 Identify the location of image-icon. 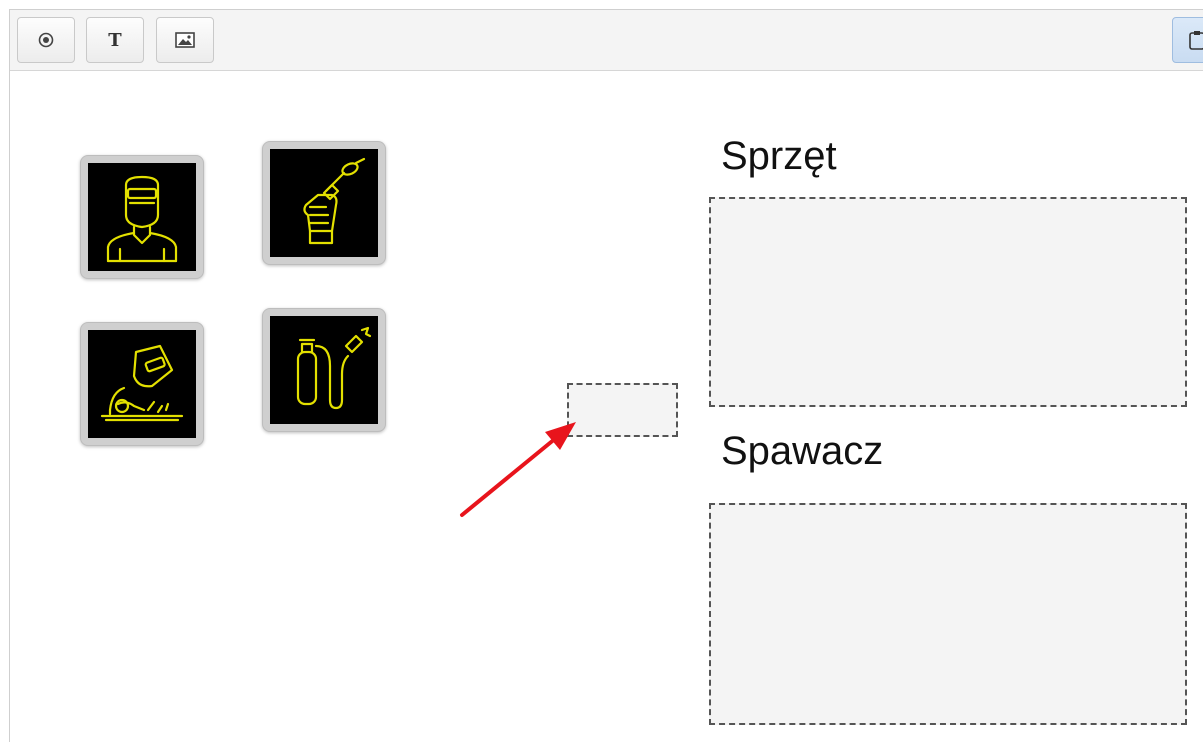
(185, 40).